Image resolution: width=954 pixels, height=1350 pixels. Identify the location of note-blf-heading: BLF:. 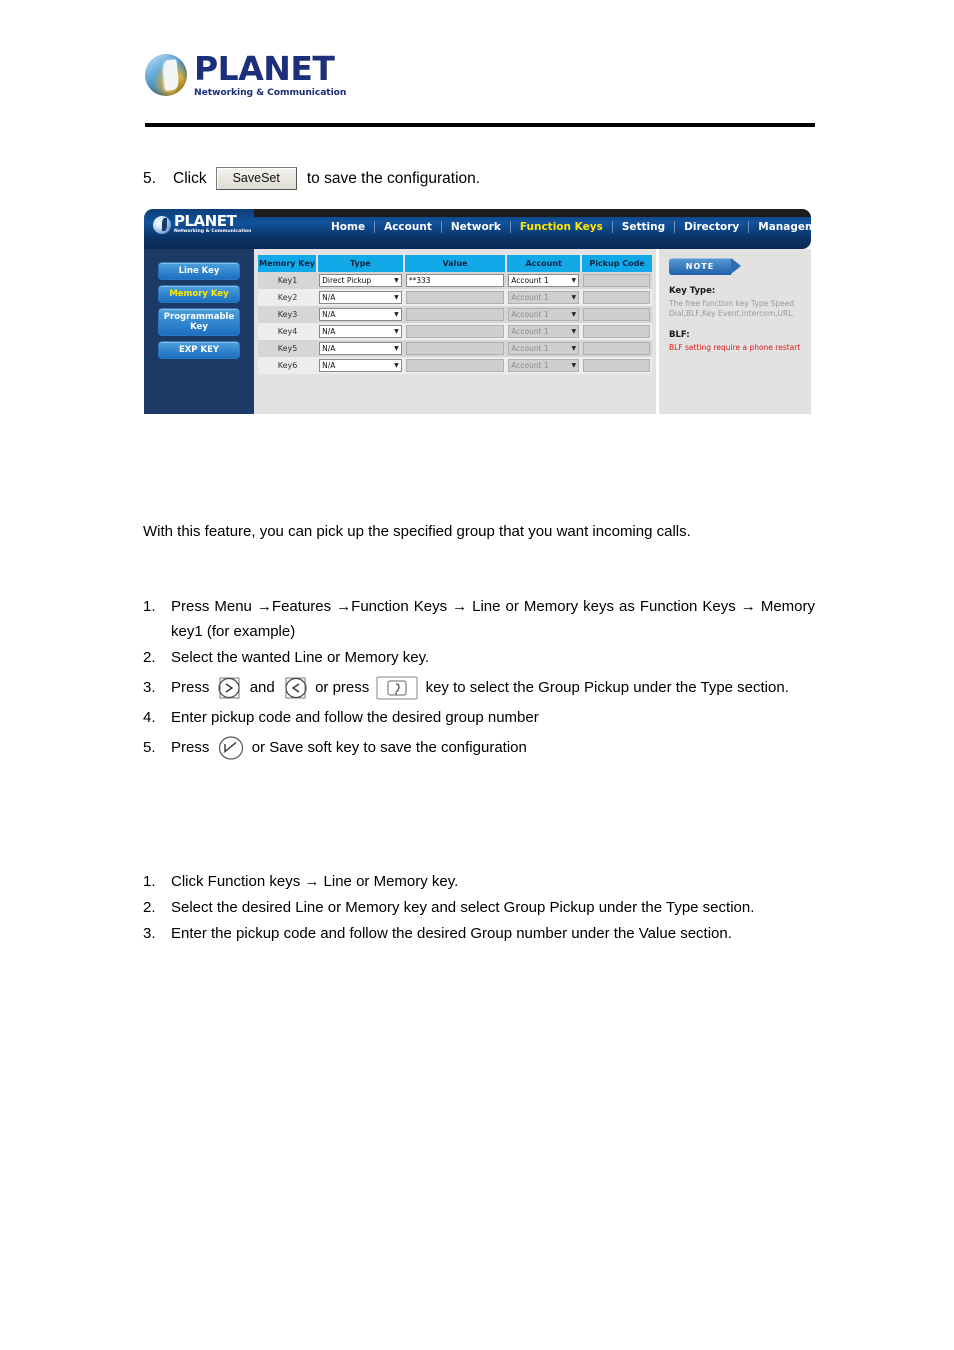
(679, 335).